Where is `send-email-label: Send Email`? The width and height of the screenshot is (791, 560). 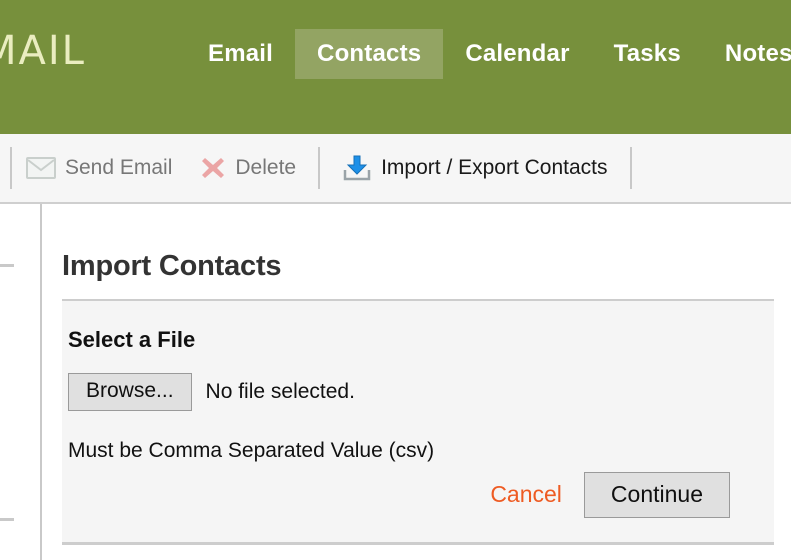
send-email-label: Send Email is located at coordinates (119, 167).